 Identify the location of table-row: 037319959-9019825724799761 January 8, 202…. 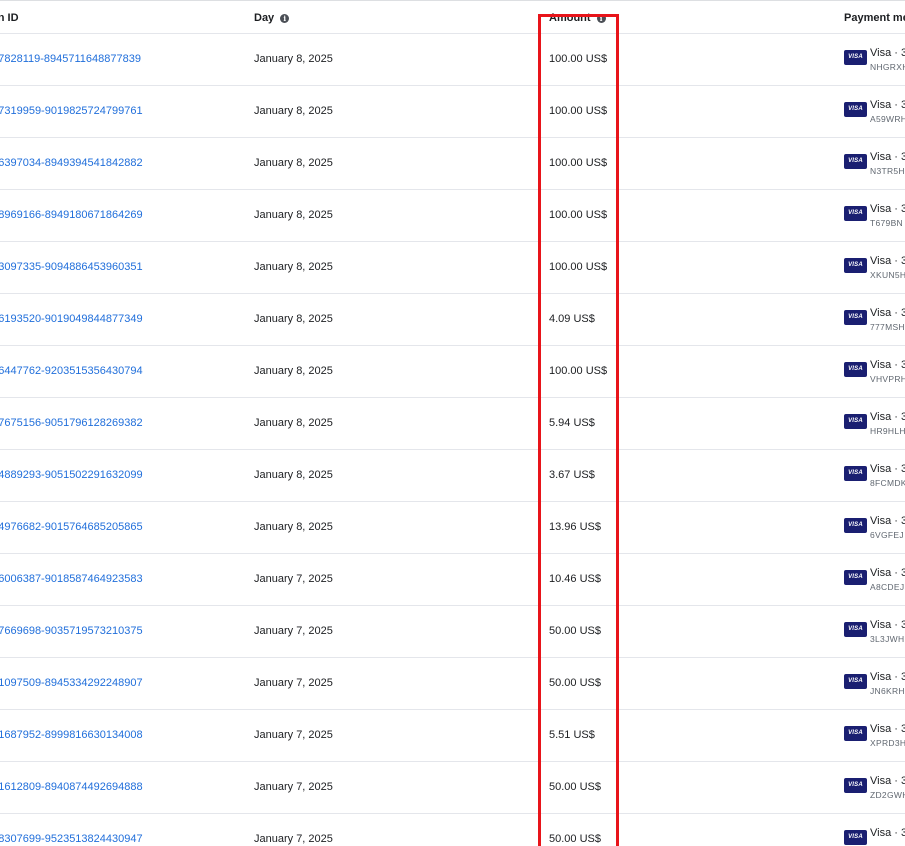
(452, 112).